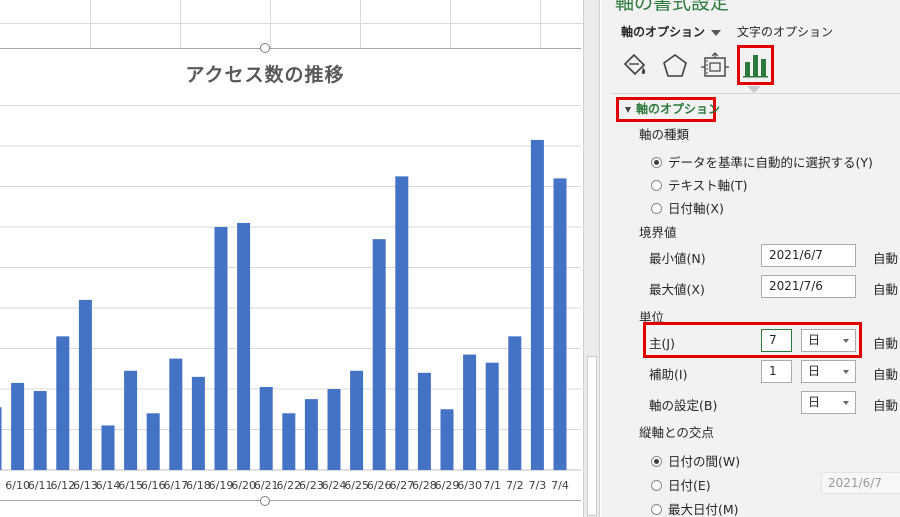 The image size is (900, 517). Describe the element at coordinates (733, 32) in the screenshot. I see `option-tabs: 軸のオプション 文字のオプション` at that location.